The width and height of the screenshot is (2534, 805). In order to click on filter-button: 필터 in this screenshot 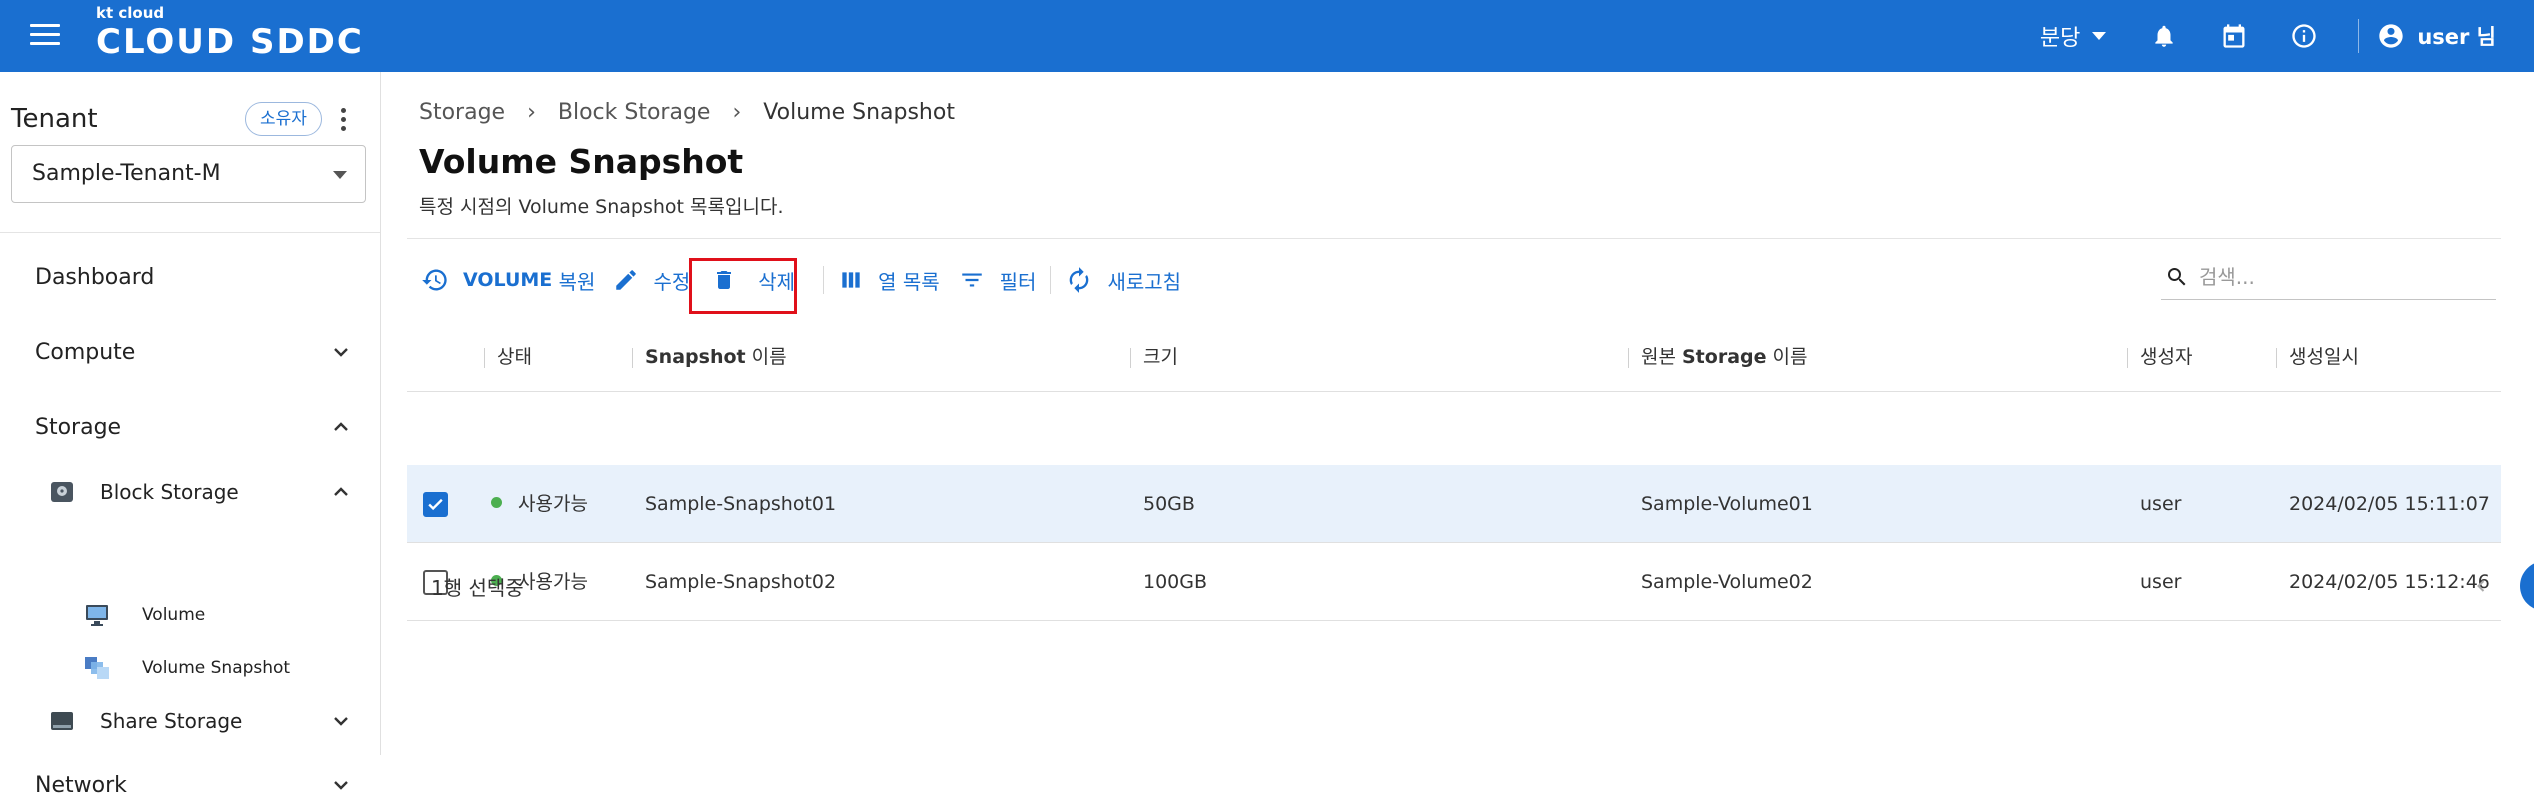, I will do `click(997, 280)`.